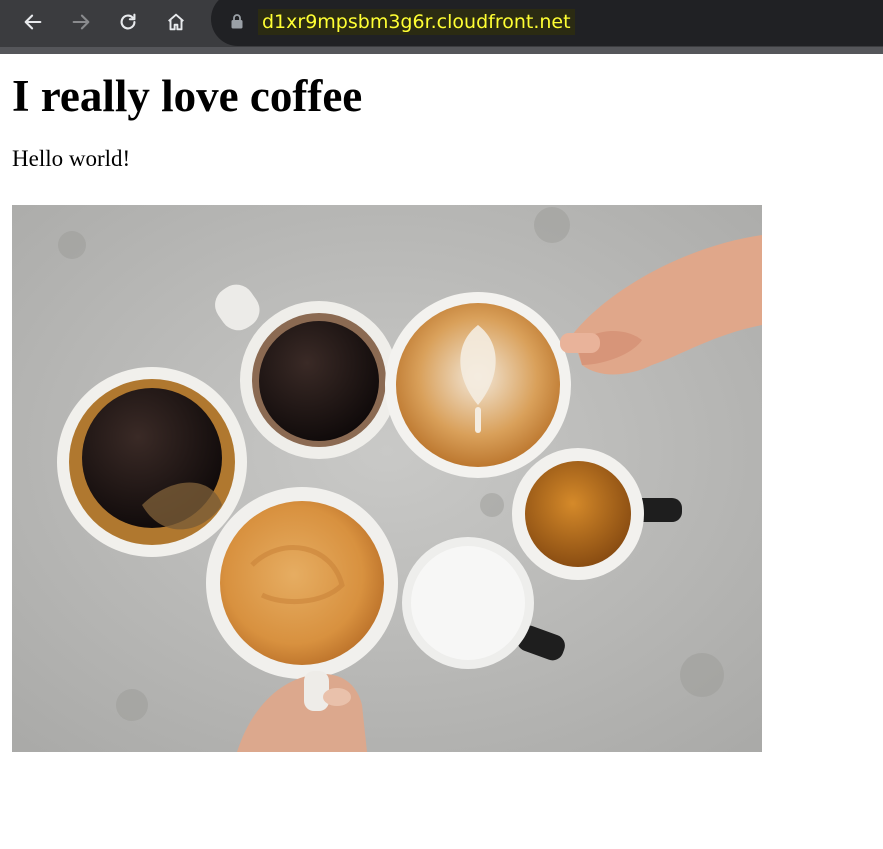  I want to click on forward-icon, so click(81, 22).